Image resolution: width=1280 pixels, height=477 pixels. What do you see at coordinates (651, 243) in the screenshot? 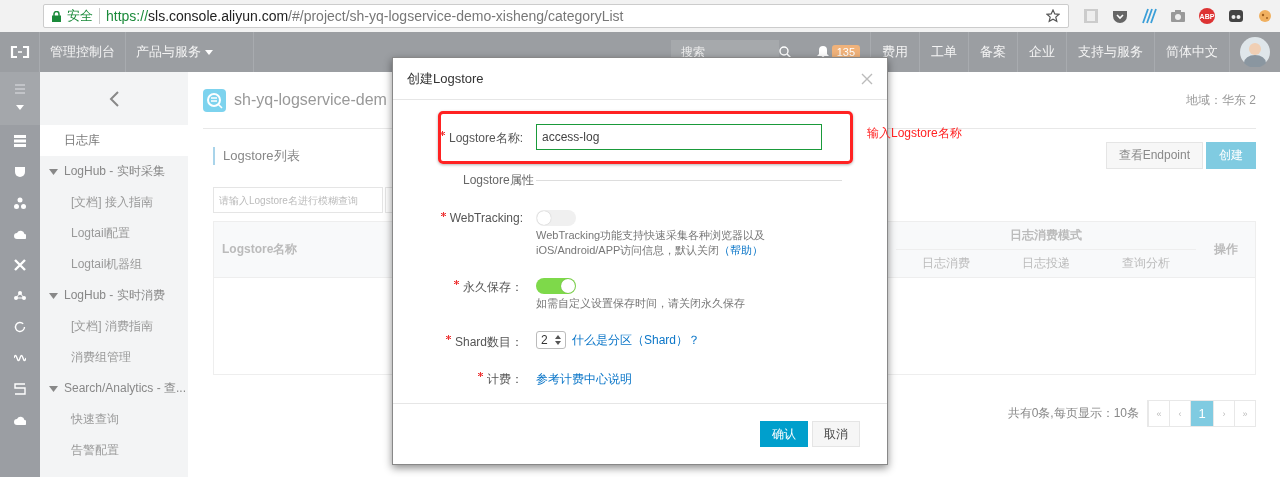
I see `help-text: WebTracking功能支持快速采集各种浏览器以及iOS/Android/APP访问信息，默认关闭（帮助）` at bounding box center [651, 243].